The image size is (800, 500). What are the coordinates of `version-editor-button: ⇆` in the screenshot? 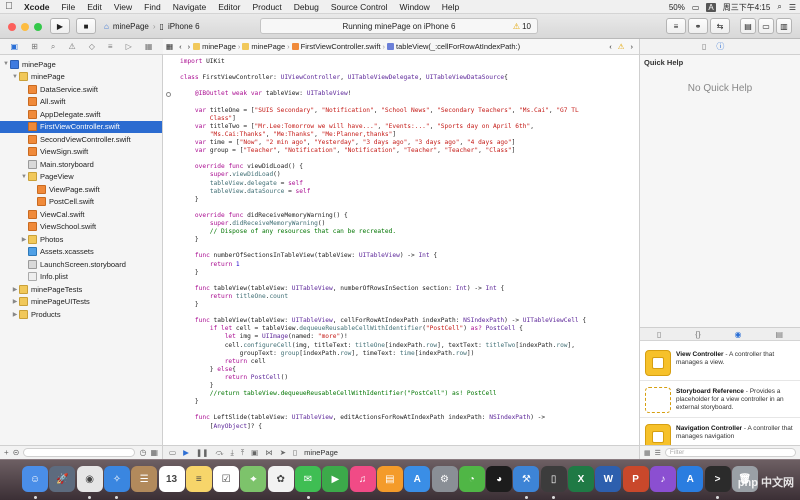 It's located at (720, 26).